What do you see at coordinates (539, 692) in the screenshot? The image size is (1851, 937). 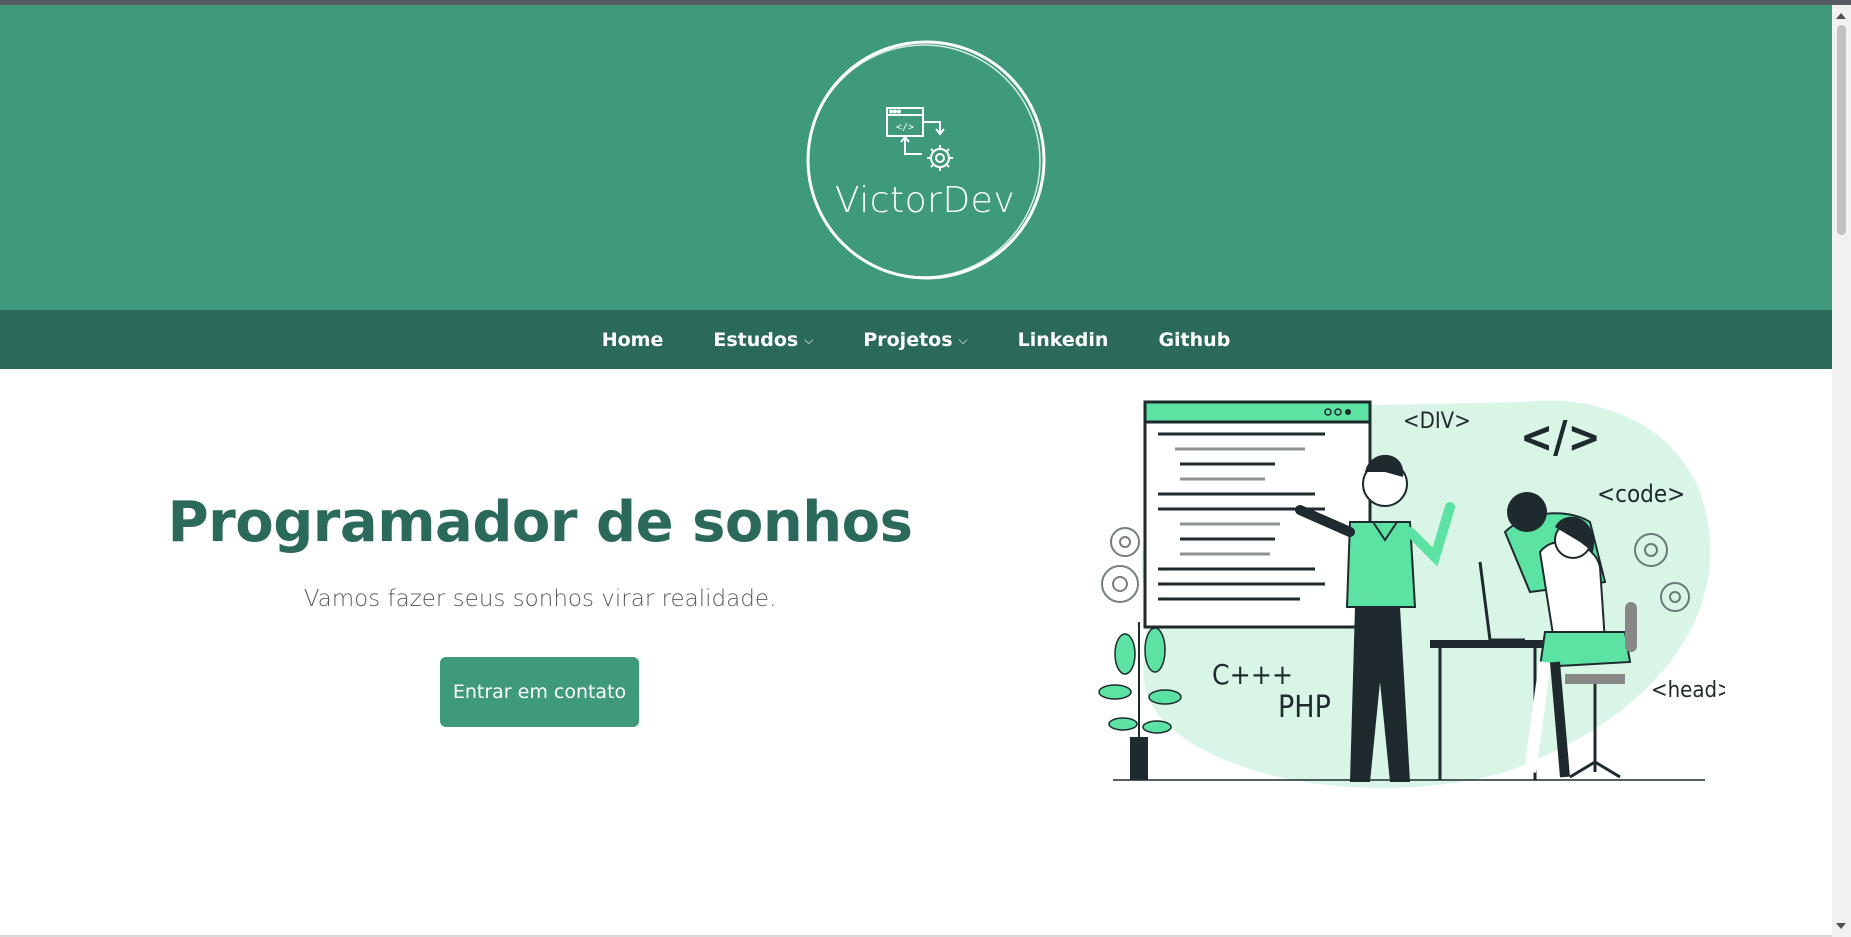 I see `contact-button: Entrar em contato` at bounding box center [539, 692].